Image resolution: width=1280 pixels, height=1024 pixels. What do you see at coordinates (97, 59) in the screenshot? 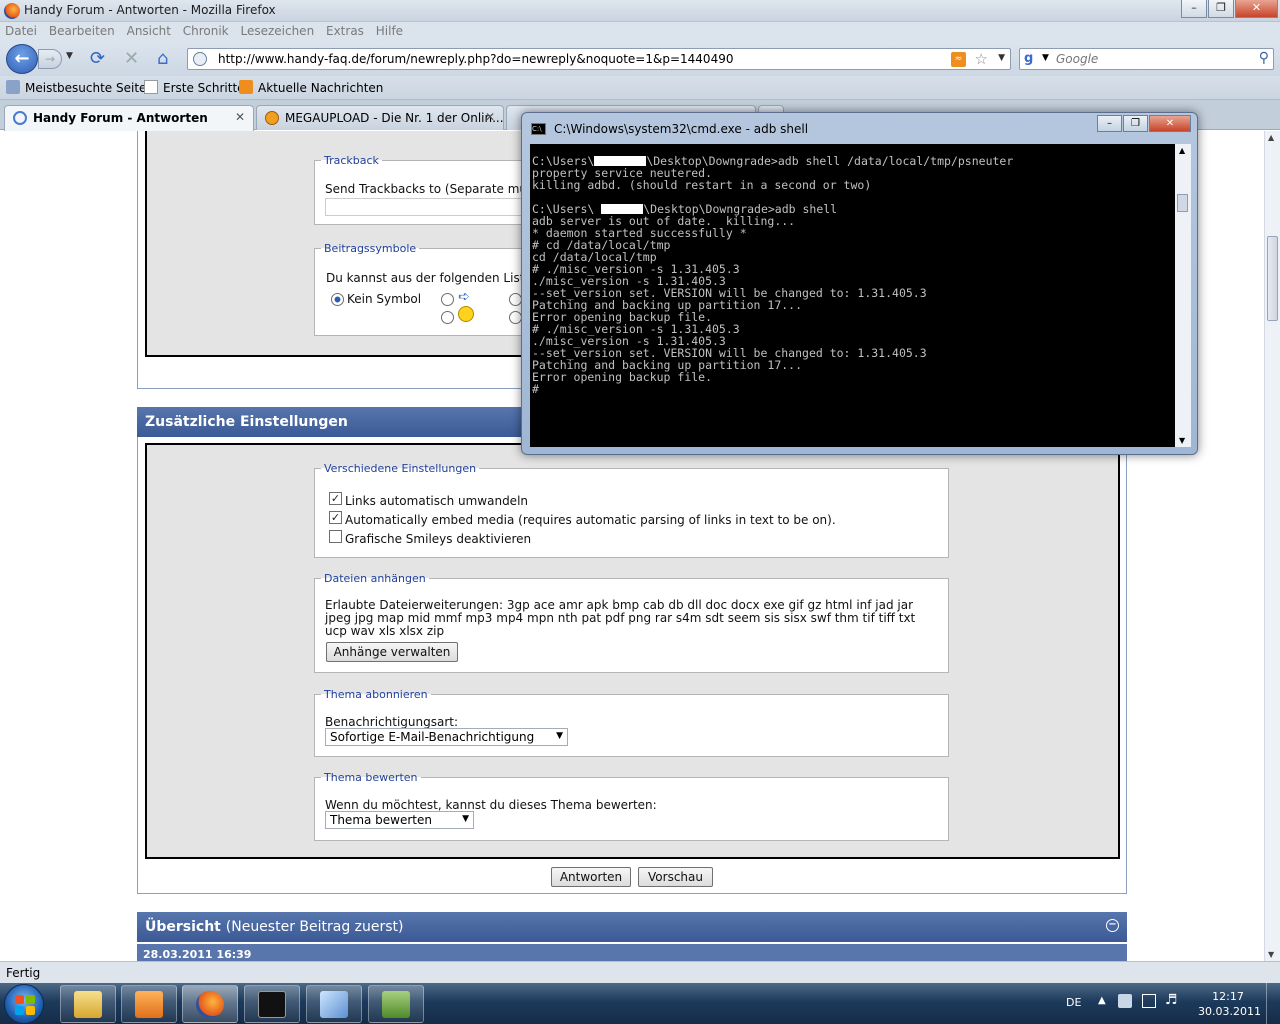
I see `reload-icon: ⟳` at bounding box center [97, 59].